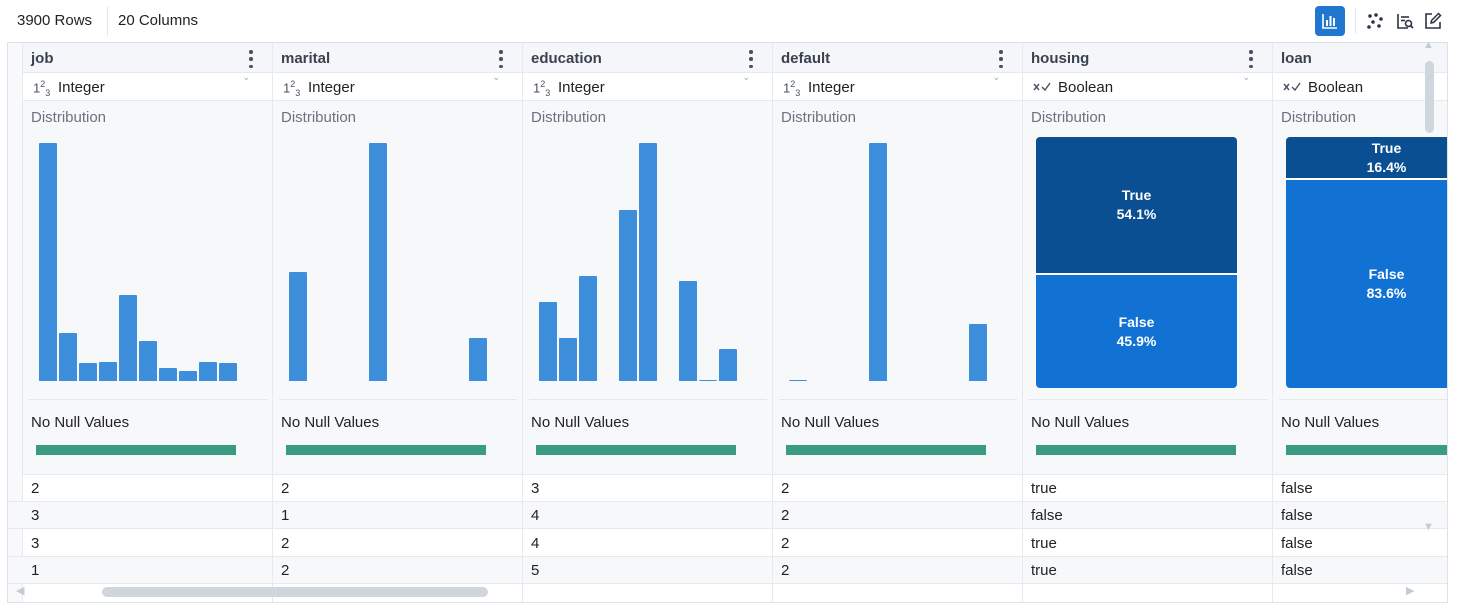  What do you see at coordinates (42, 58) in the screenshot?
I see `column-name: job` at bounding box center [42, 58].